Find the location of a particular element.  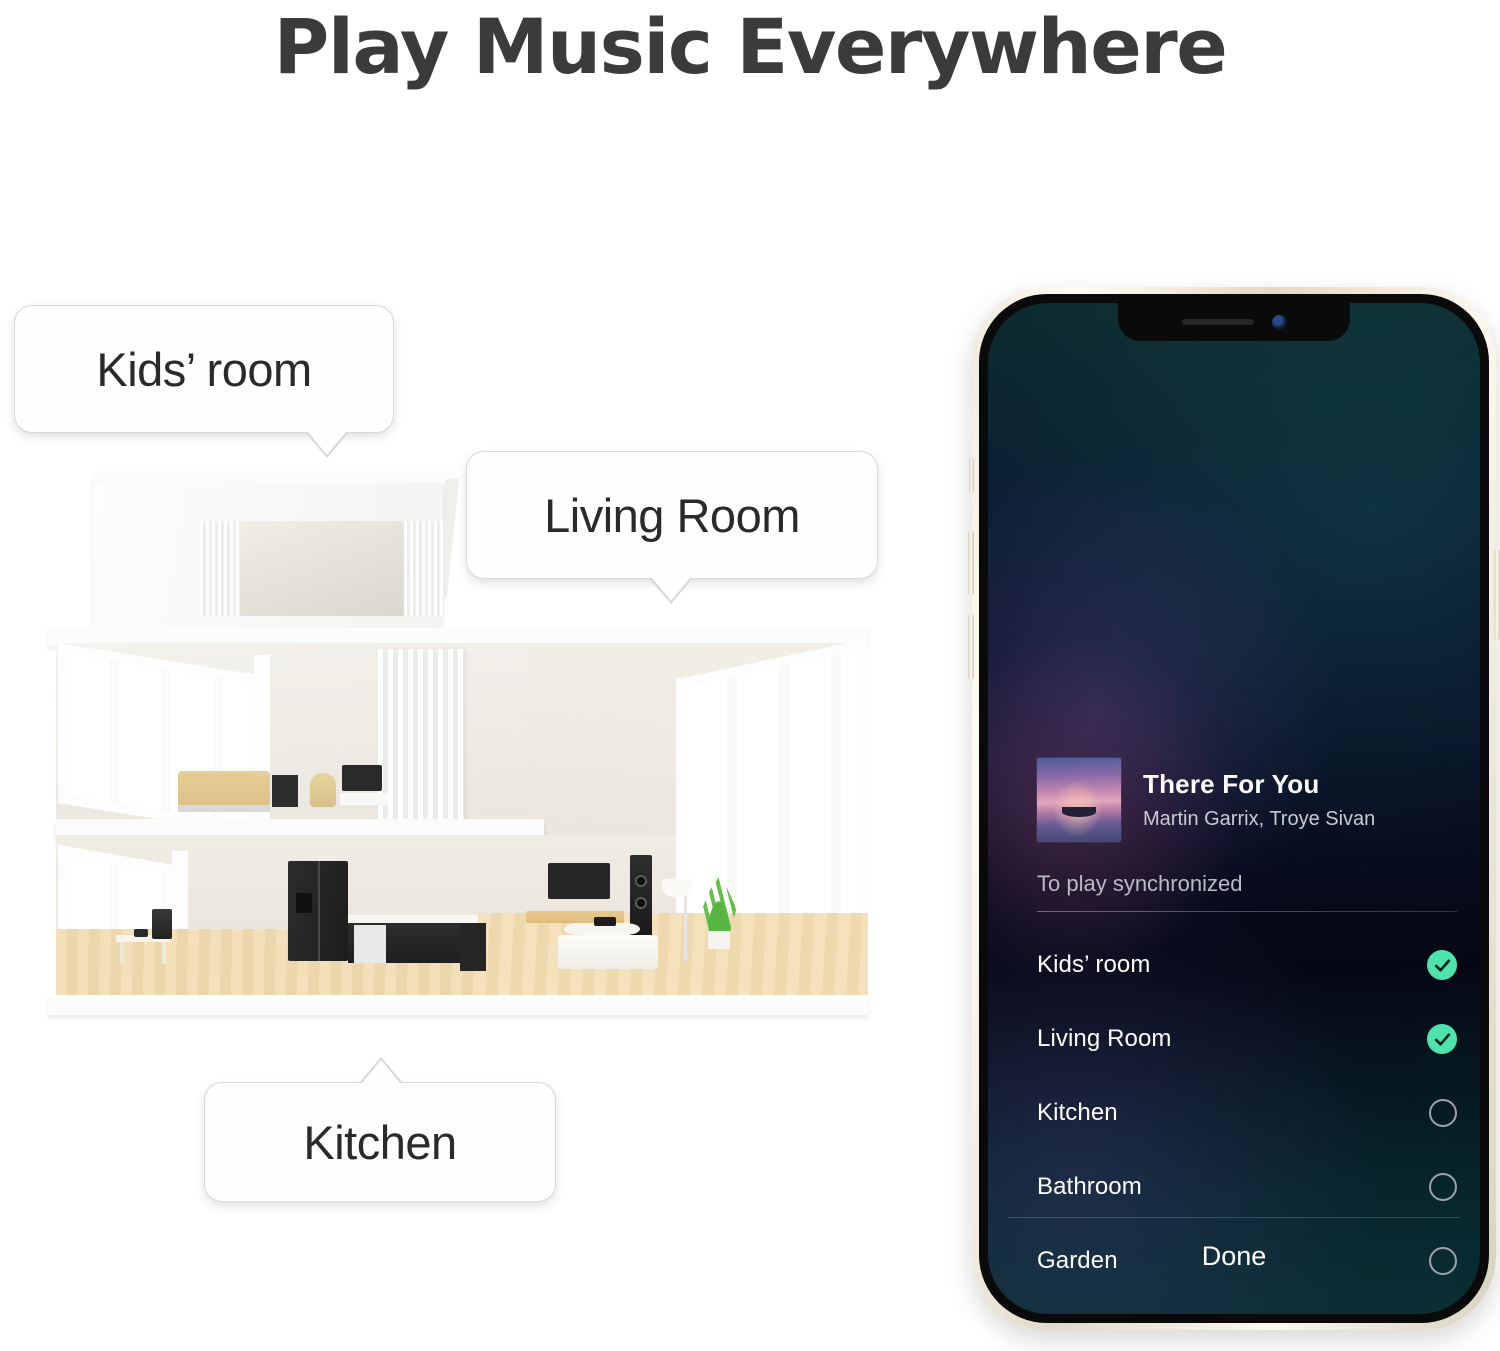

dining-chair-right is located at coordinates (164, 953).